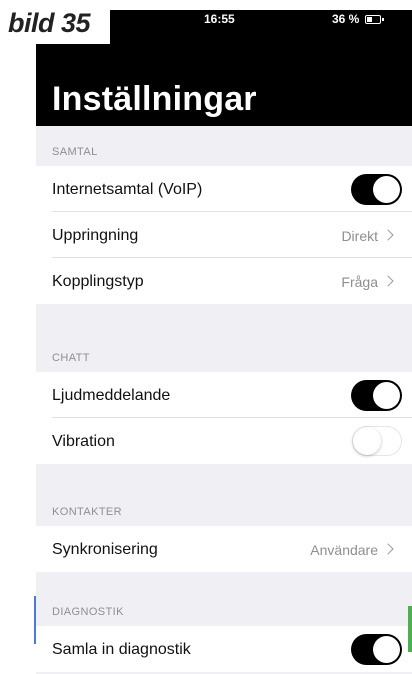 The width and height of the screenshot is (412, 674). I want to click on status-battery: 36 %, so click(358, 19).